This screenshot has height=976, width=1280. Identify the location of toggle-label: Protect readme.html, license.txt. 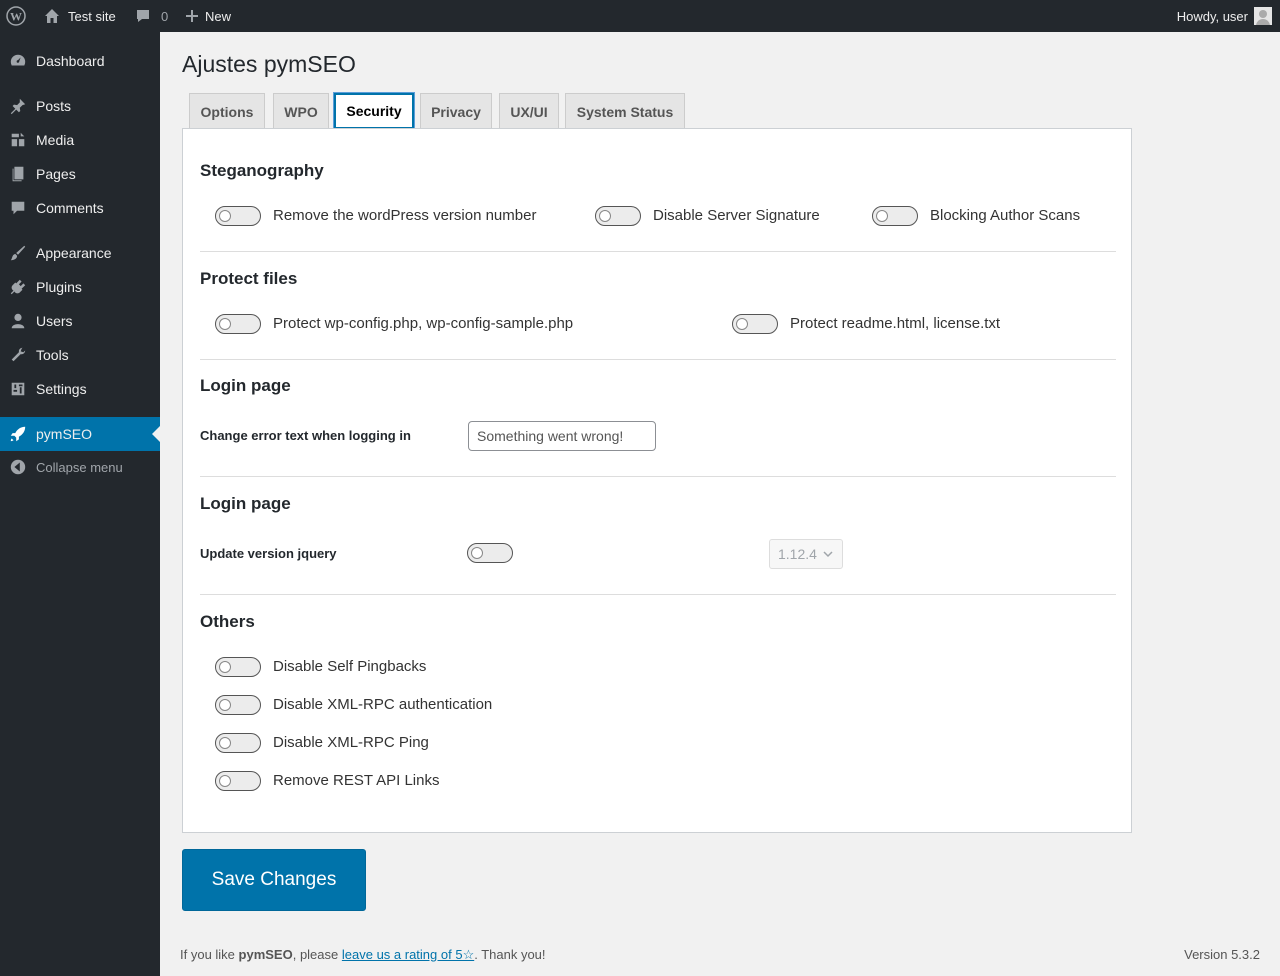
(895, 323).